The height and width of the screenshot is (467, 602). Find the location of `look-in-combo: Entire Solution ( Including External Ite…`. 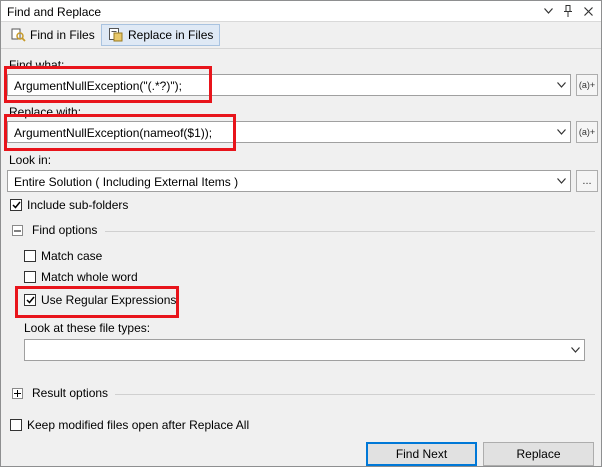

look-in-combo: Entire Solution ( Including External Ite… is located at coordinates (289, 181).